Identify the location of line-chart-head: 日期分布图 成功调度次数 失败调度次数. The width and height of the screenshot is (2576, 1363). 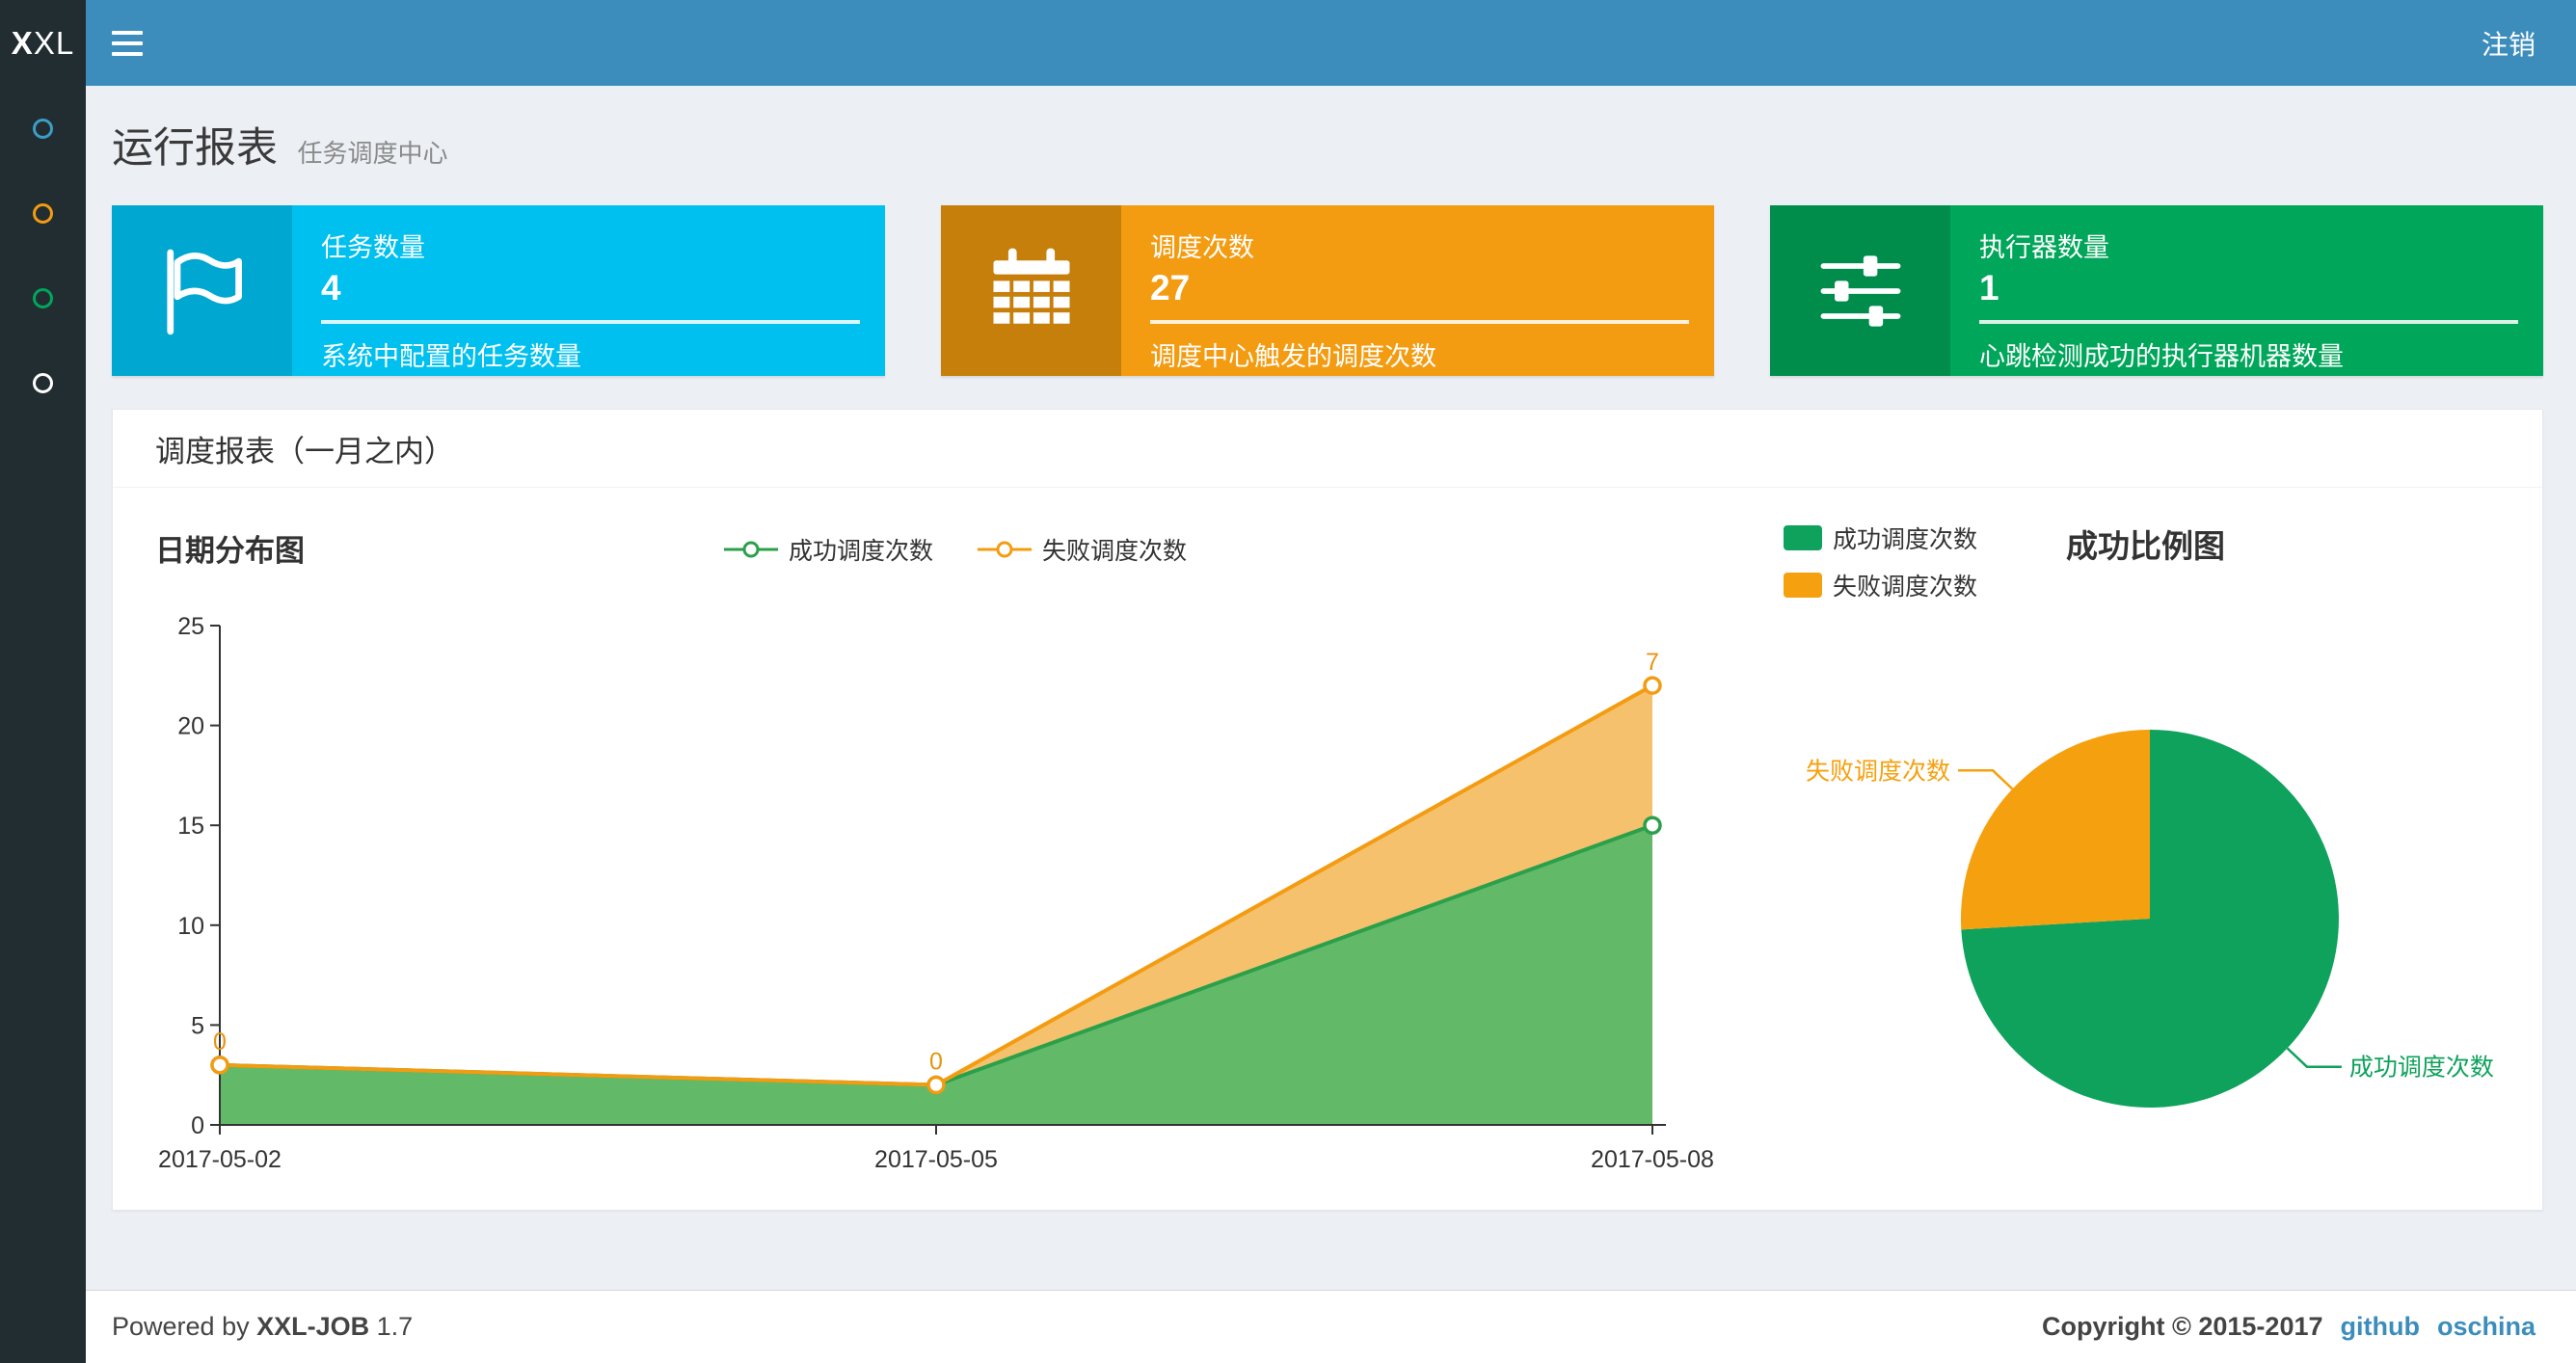
(956, 550).